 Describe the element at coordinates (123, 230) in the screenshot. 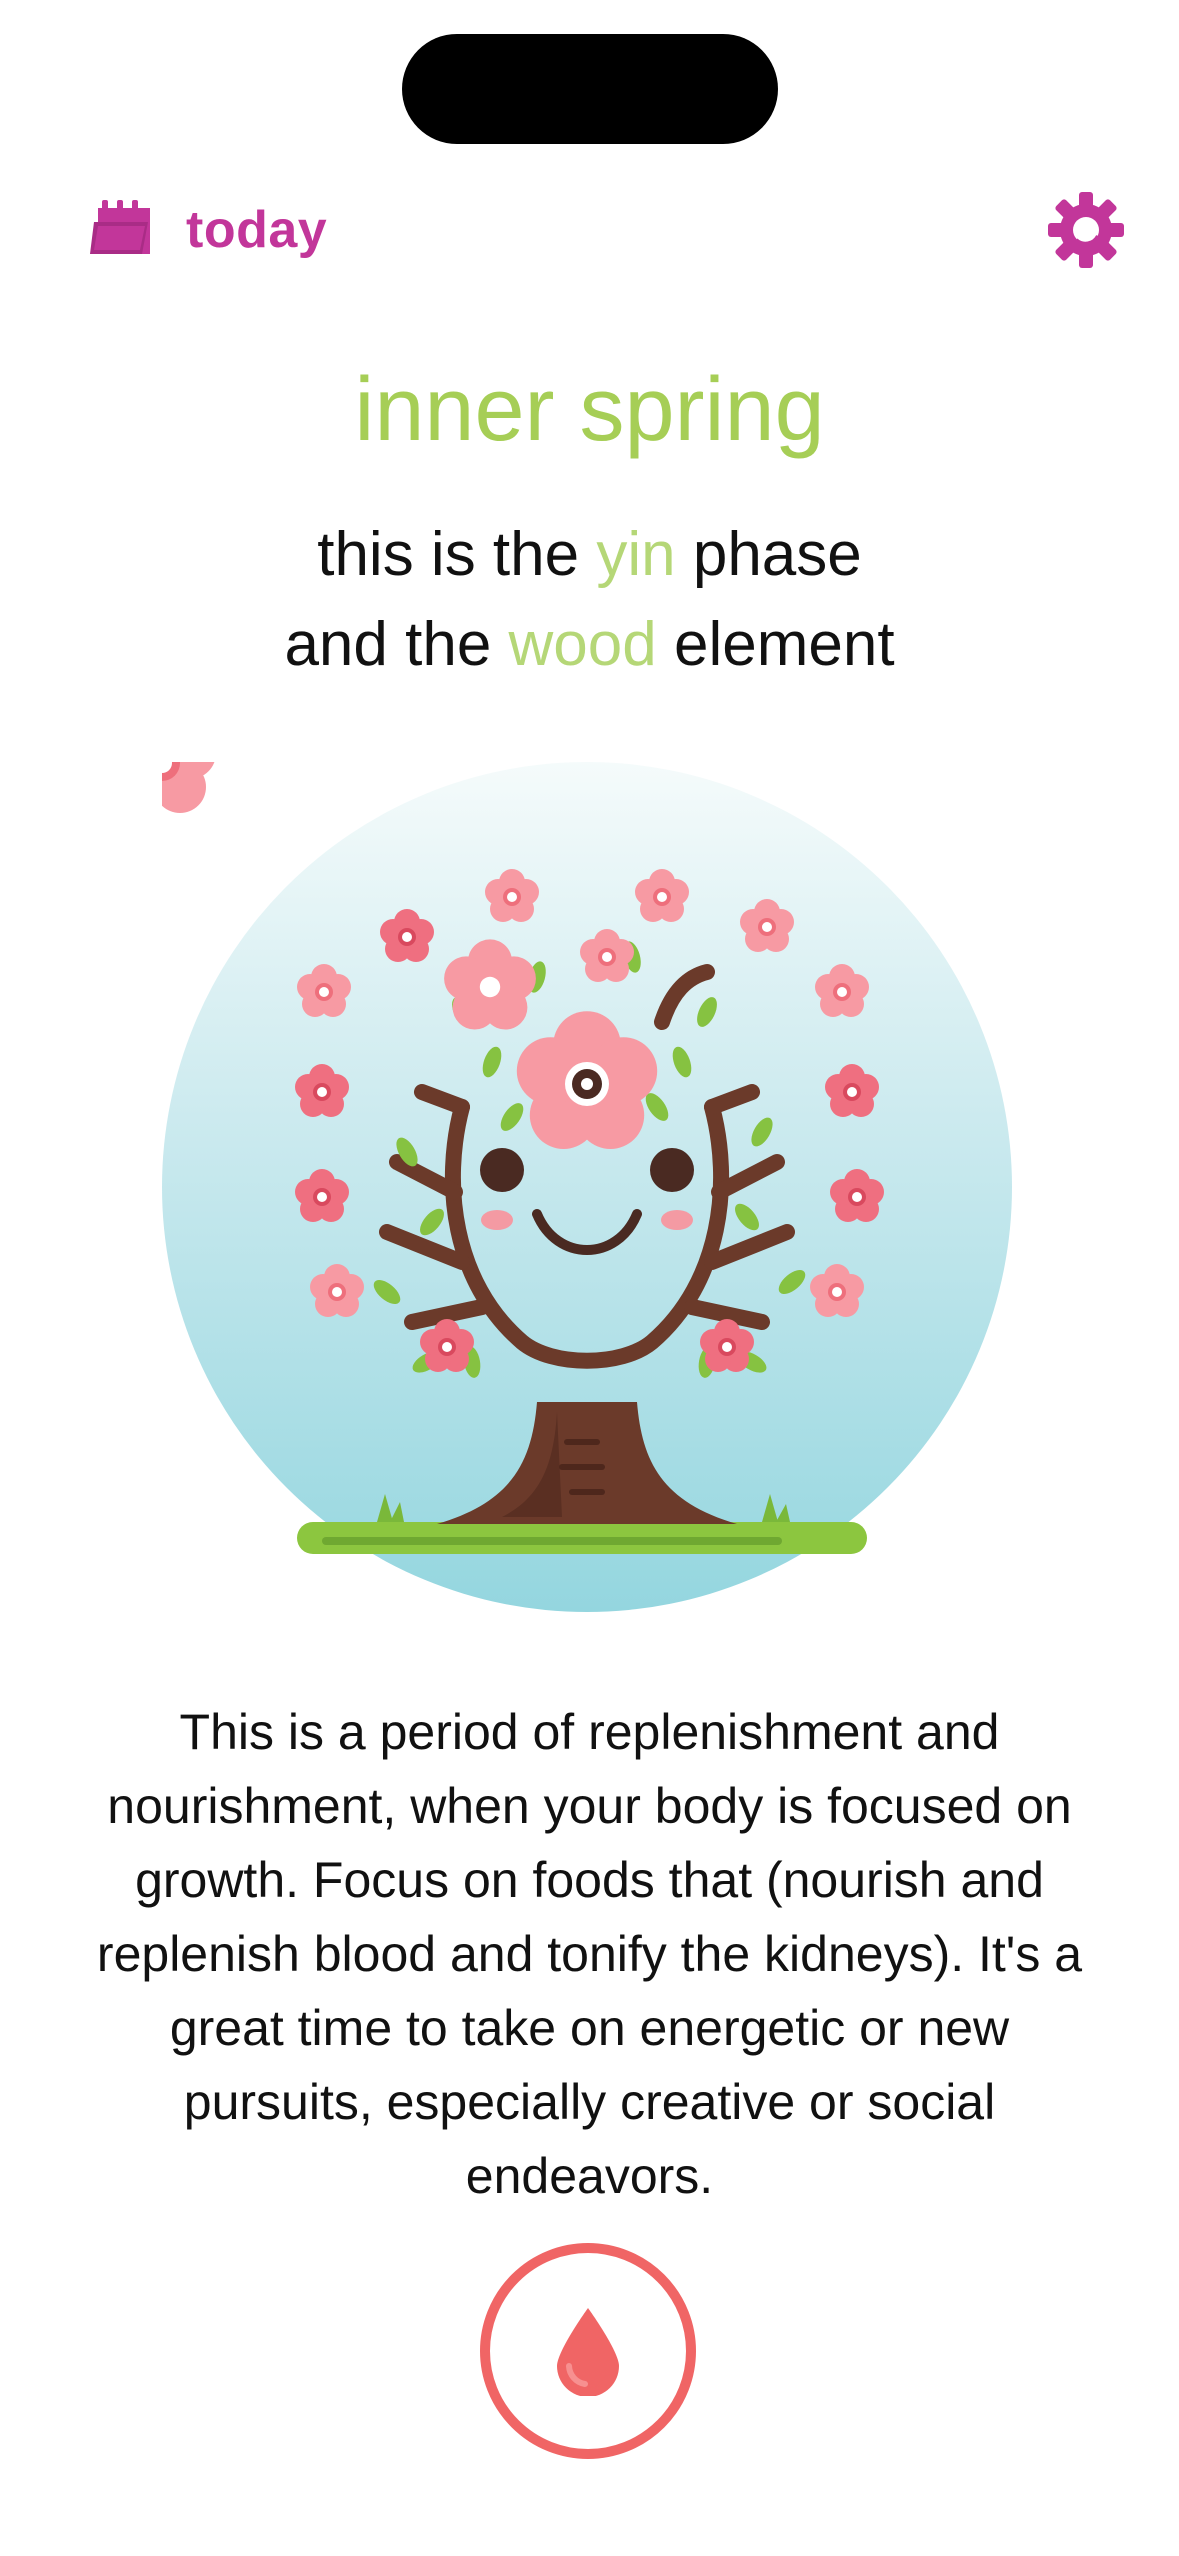

I see `calendar-icon` at that location.